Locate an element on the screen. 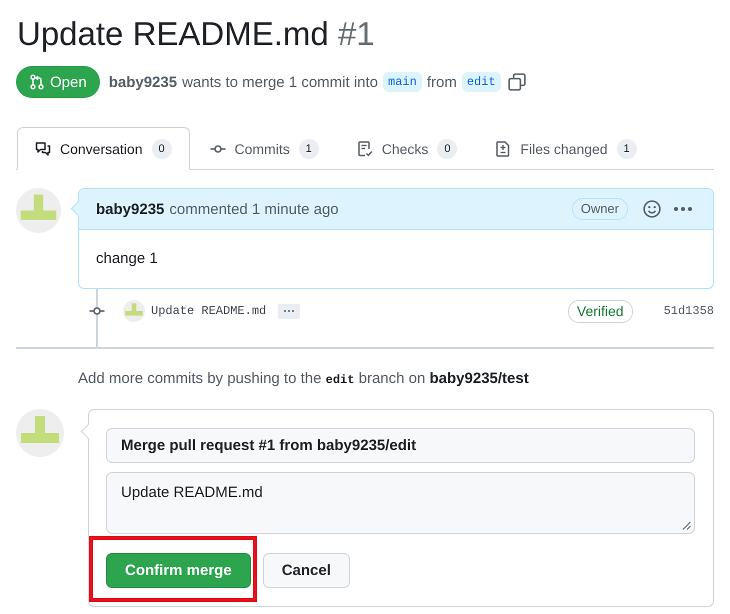 The height and width of the screenshot is (614, 730). from-text: from is located at coordinates (441, 82).